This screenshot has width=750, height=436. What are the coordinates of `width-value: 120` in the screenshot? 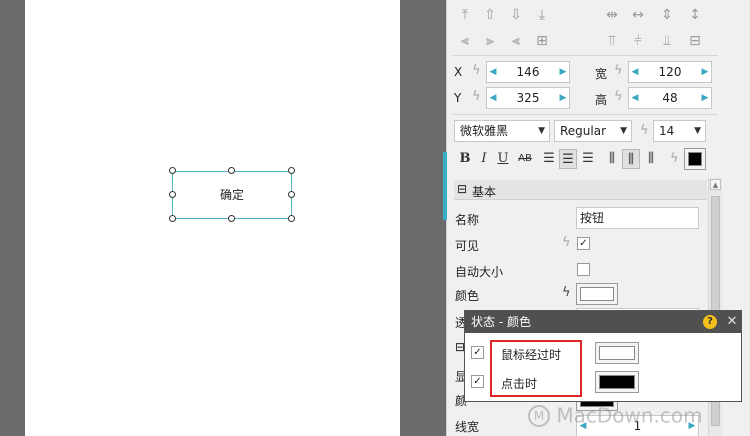 It's located at (670, 72).